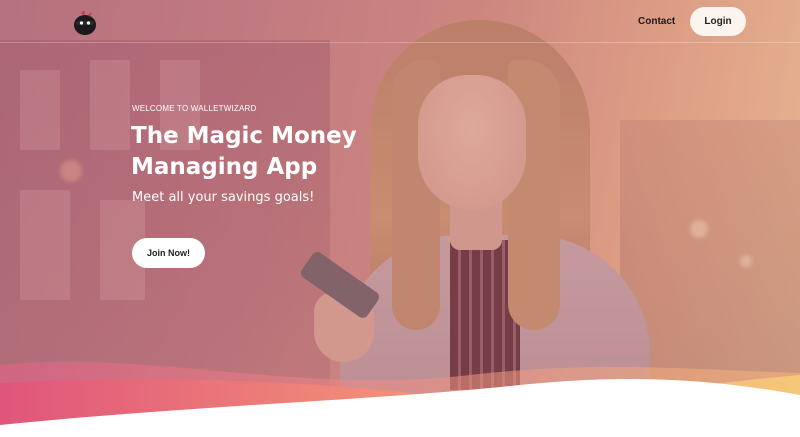  Describe the element at coordinates (244, 136) in the screenshot. I see `hero-headline-line1: The Magic Money` at that location.